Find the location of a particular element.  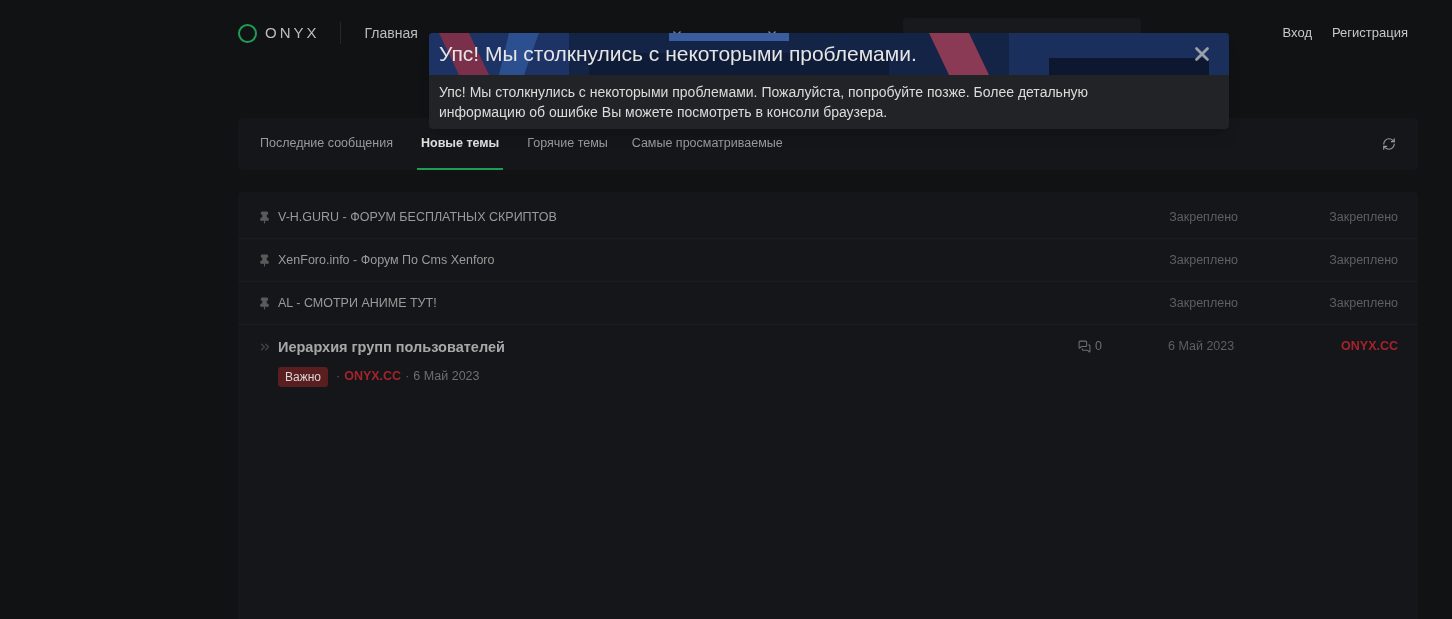

thread-title: Иерархия групп пользователей is located at coordinates (391, 347).